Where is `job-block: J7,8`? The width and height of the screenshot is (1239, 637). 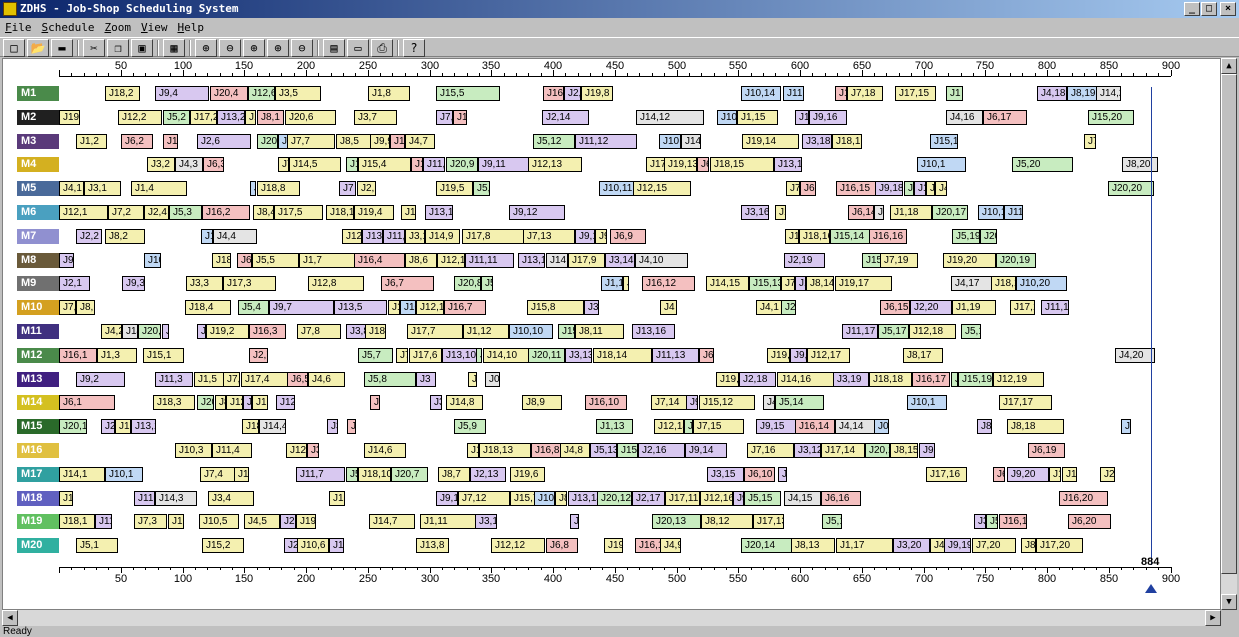 job-block: J7,8 is located at coordinates (319, 331).